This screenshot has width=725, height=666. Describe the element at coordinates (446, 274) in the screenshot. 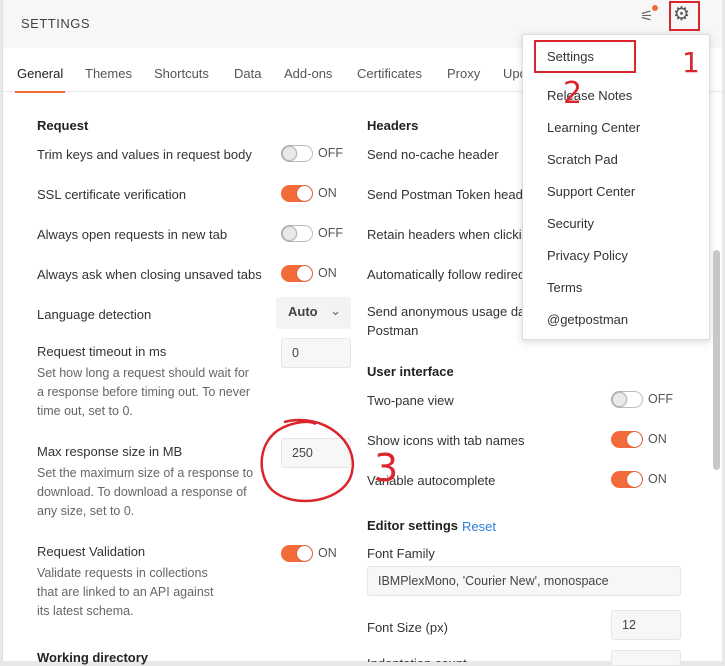

I see `follow-redirects-label: Automatically follow redirec` at that location.